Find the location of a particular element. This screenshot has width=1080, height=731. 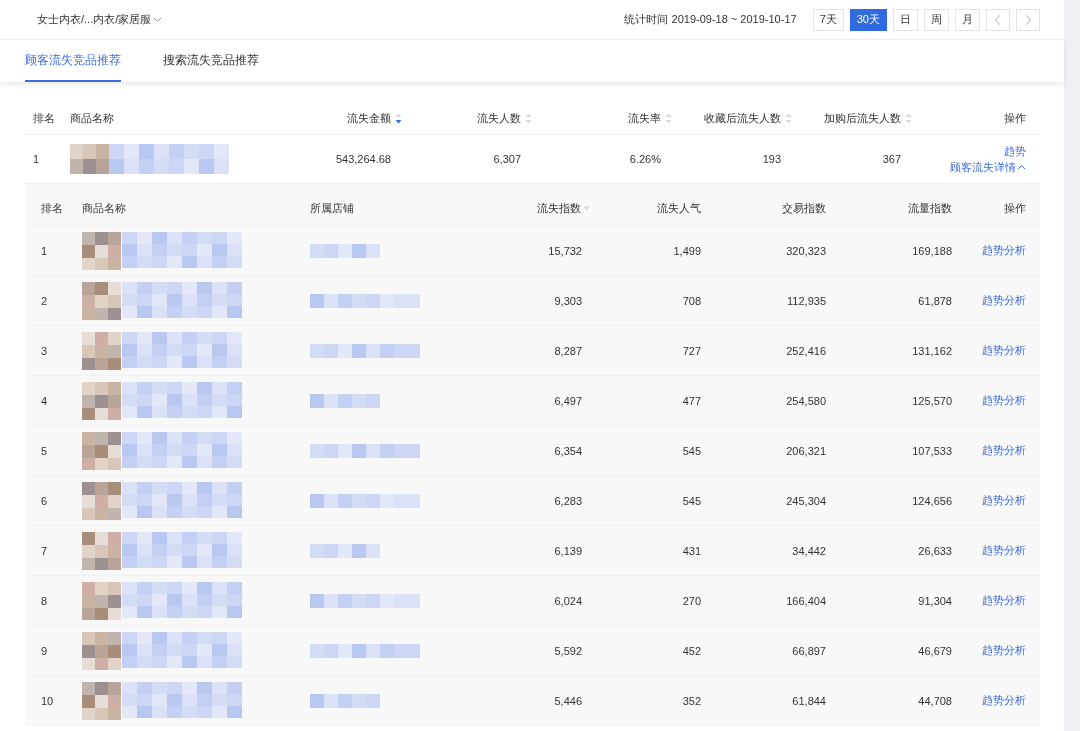

table-cell-text: 477 is located at coordinates (691, 400).